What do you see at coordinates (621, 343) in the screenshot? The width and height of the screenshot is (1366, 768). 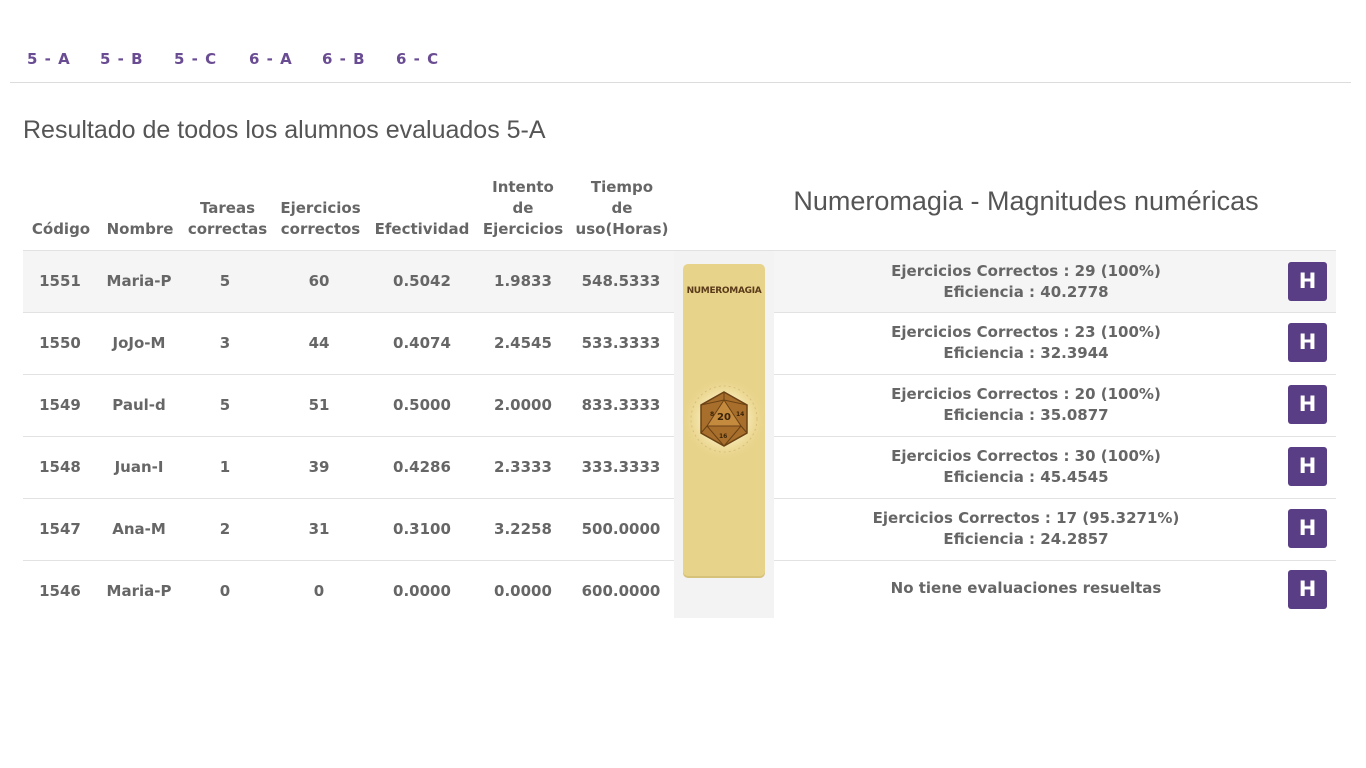 I see `cell-tiempo: 533.3333` at bounding box center [621, 343].